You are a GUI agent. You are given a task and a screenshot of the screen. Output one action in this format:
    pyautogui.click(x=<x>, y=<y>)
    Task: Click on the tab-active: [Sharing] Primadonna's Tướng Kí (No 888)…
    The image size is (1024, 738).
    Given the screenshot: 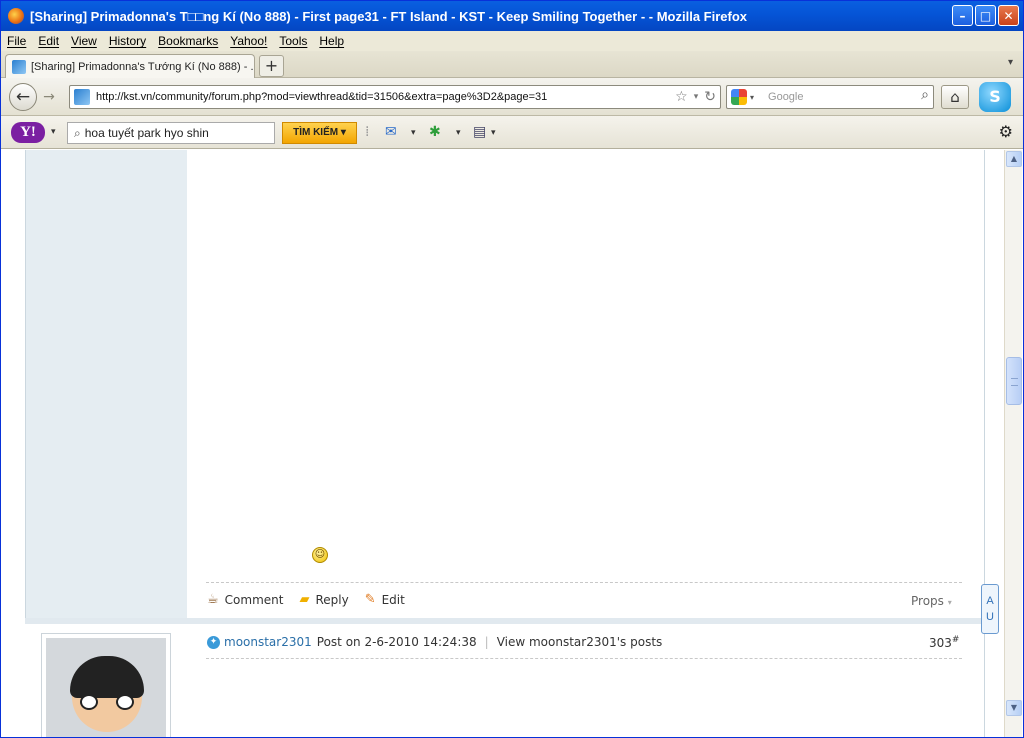 What is the action you would take?
    pyautogui.click(x=130, y=66)
    